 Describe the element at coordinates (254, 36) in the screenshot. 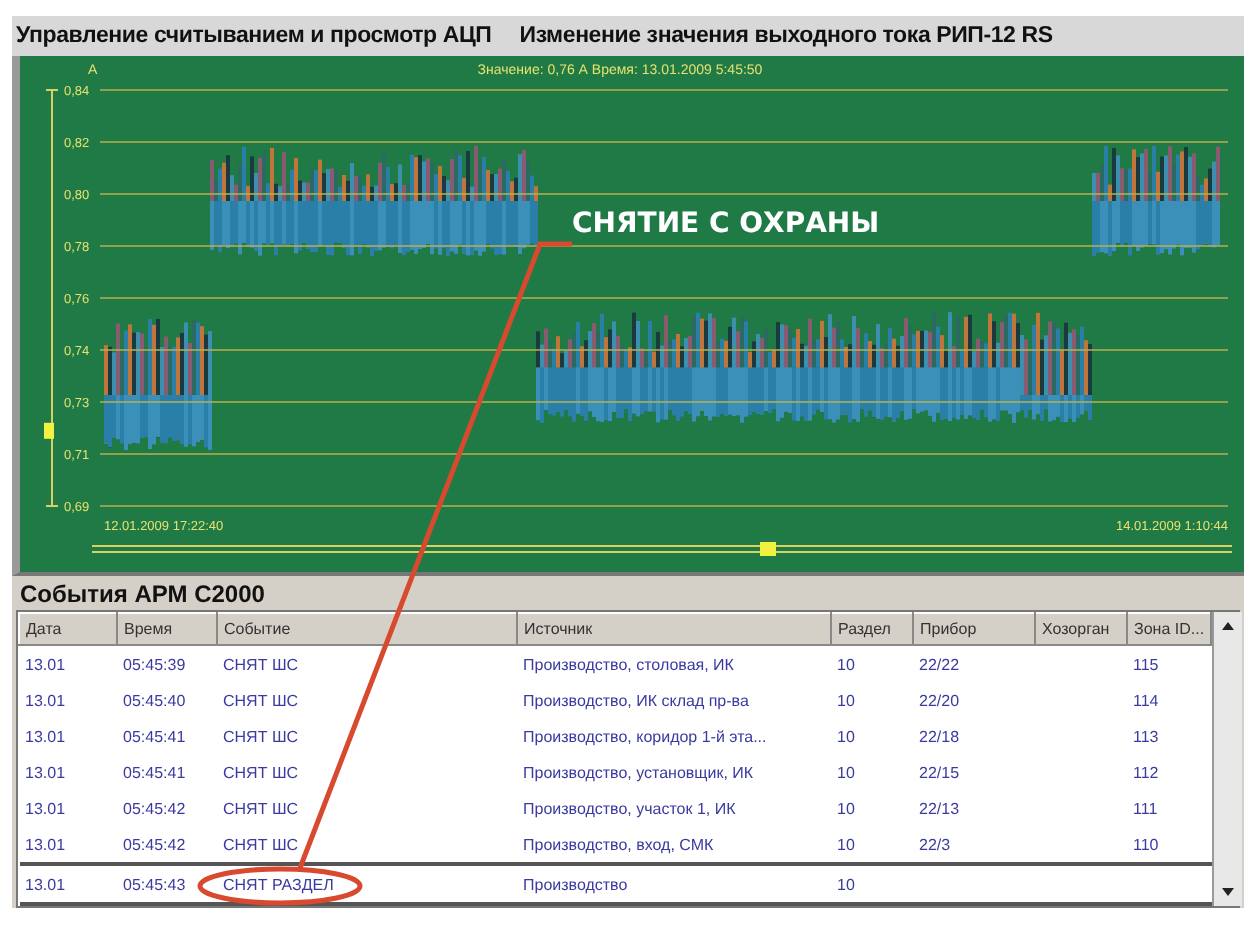

I see `window-title: Управление считыванием и просмотр АЦП` at that location.